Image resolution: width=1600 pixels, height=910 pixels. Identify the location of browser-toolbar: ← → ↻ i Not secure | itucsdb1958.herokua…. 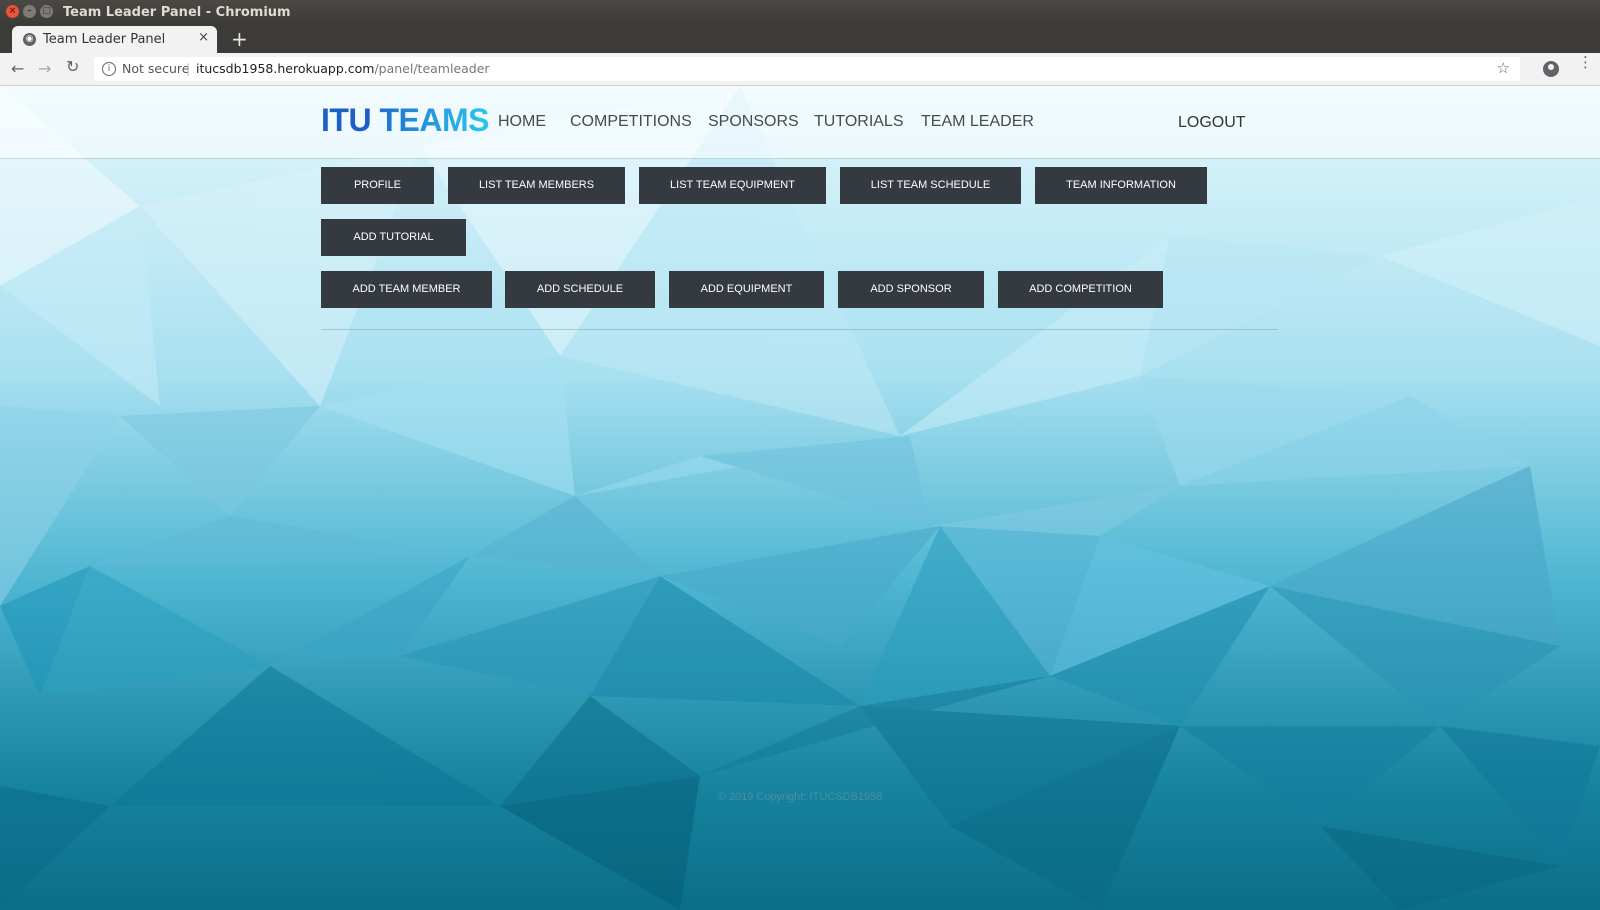
(800, 69).